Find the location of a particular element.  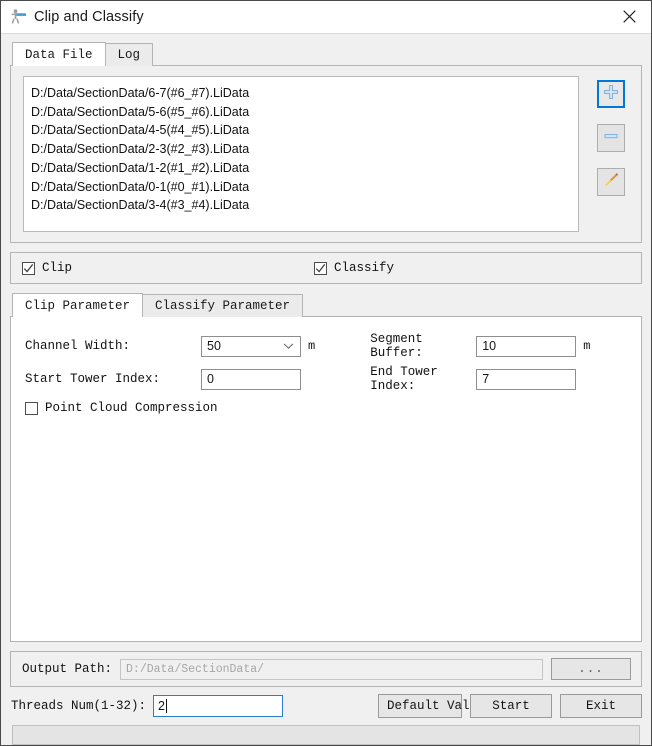

classify-checkbox-label: Classify is located at coordinates (364, 268).